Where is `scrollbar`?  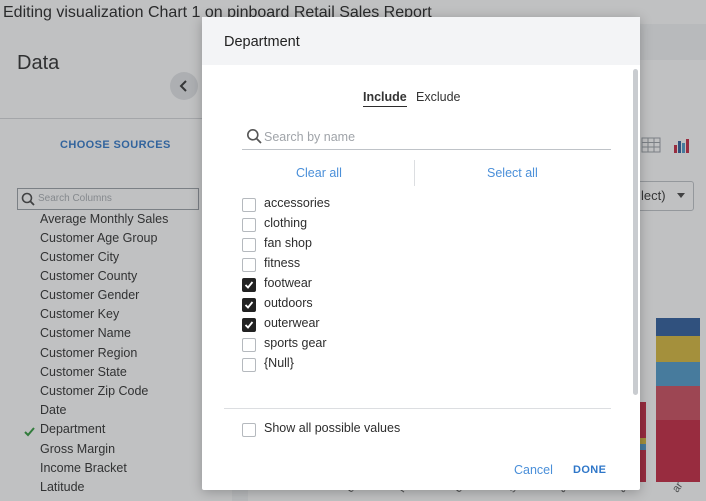 scrollbar is located at coordinates (635, 232).